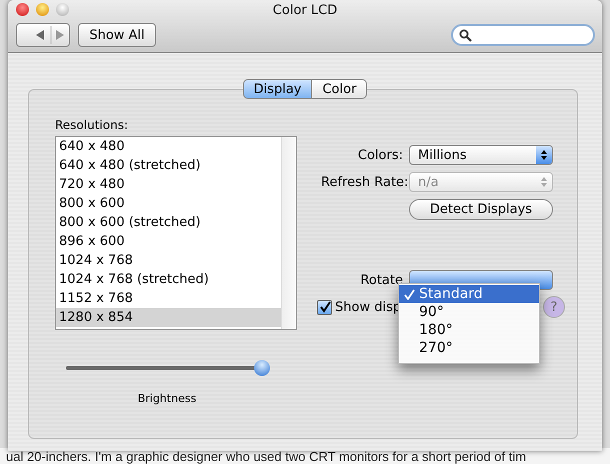  Describe the element at coordinates (168, 260) in the screenshot. I see `resolution-item: 1024 x 768` at that location.